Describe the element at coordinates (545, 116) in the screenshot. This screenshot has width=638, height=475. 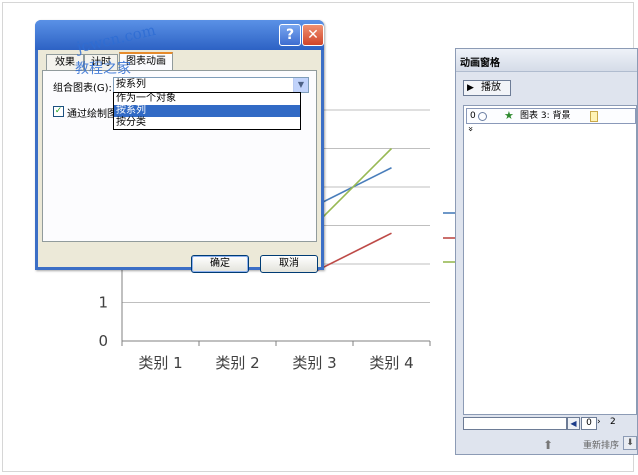
I see `animation-item-name: 图表 3: 背景` at that location.